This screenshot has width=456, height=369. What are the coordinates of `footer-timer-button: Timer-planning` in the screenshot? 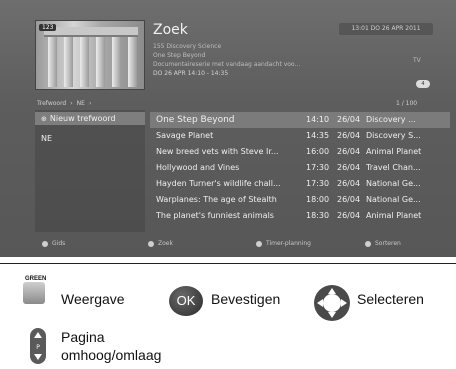 It's located at (283, 244).